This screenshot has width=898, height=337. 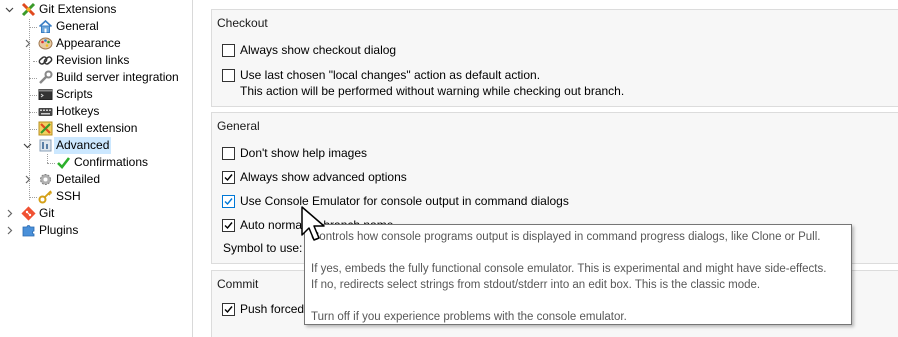 I want to click on tree-item-git-extensions: Git Extensions, so click(x=68, y=9).